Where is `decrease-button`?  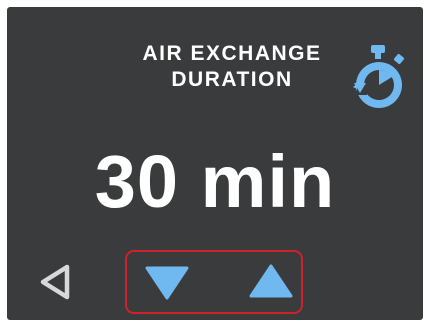 decrease-button is located at coordinates (167, 282).